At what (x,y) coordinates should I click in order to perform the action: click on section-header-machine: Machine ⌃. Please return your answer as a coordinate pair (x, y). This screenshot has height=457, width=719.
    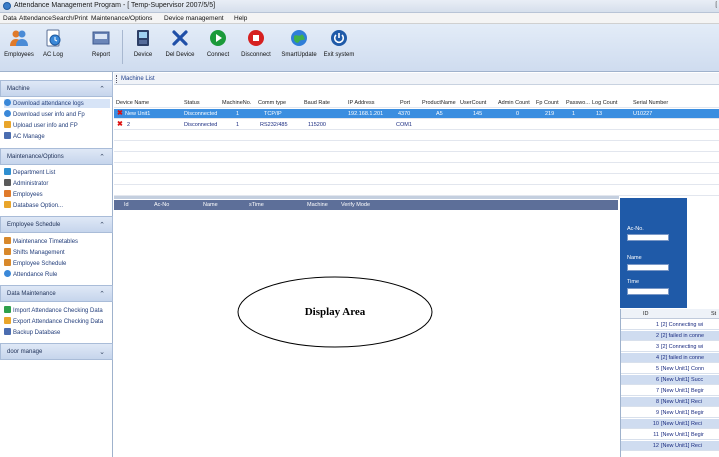
    Looking at the image, I should click on (56, 88).